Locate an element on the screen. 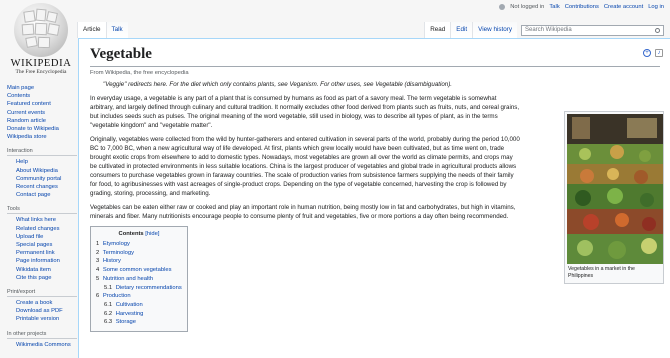 The height and width of the screenshot is (358, 670). contributions-link: Contributions is located at coordinates (582, 7).